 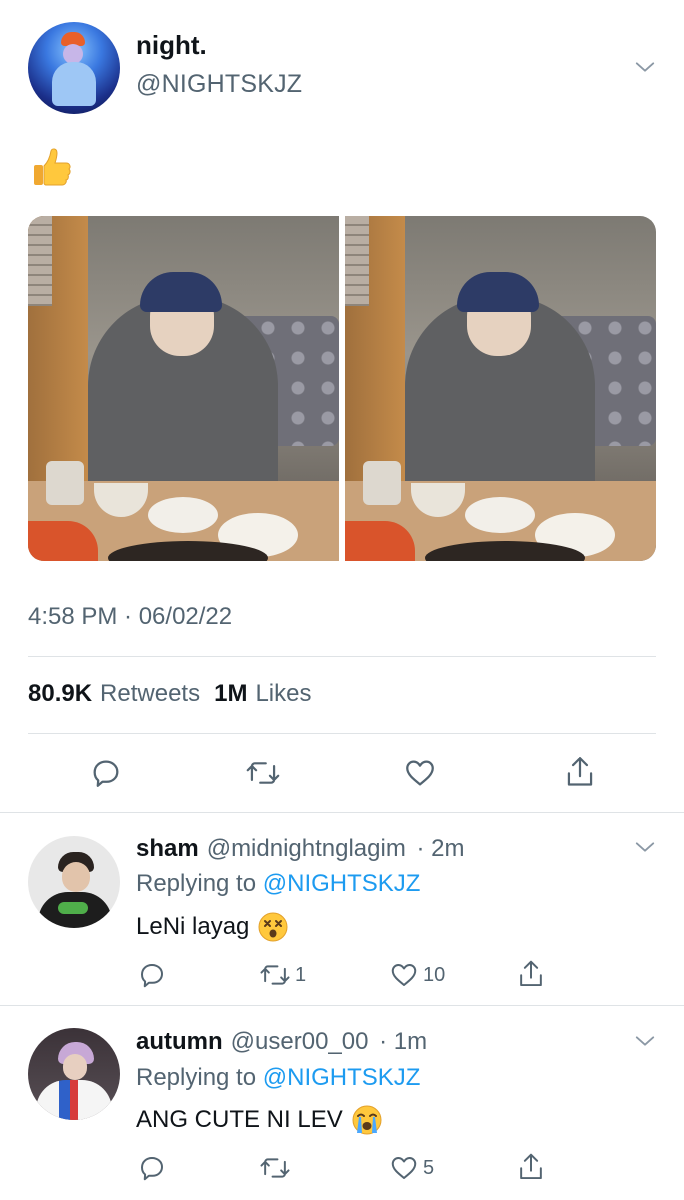 What do you see at coordinates (179, 1041) in the screenshot?
I see `reply-author-name: autumn` at bounding box center [179, 1041].